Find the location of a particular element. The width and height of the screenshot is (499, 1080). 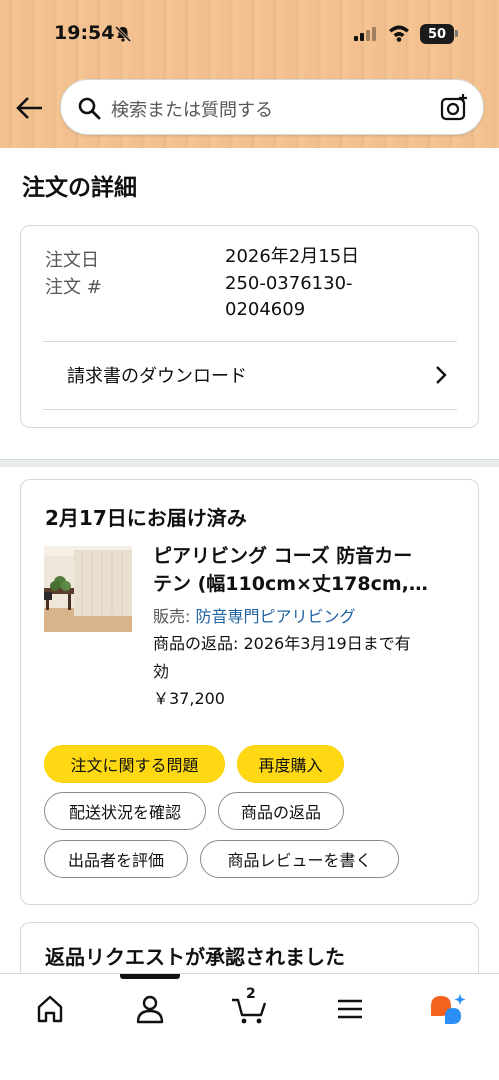

page-title: 注文の詳細 is located at coordinates (79, 188).